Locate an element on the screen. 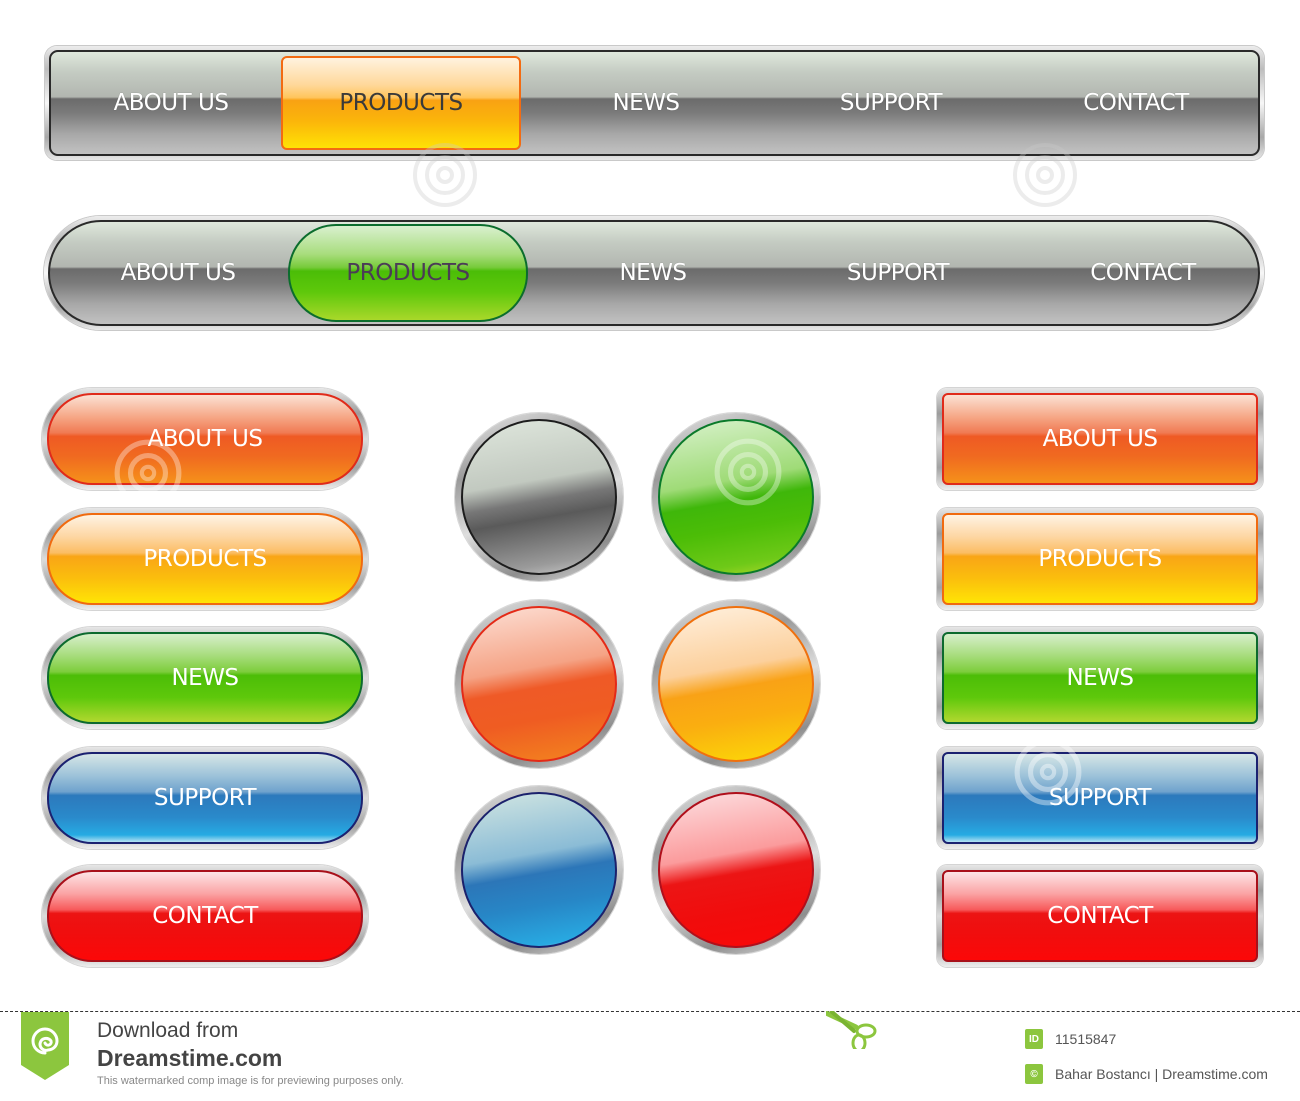  pill-button-news: NEWS is located at coordinates (205, 678).